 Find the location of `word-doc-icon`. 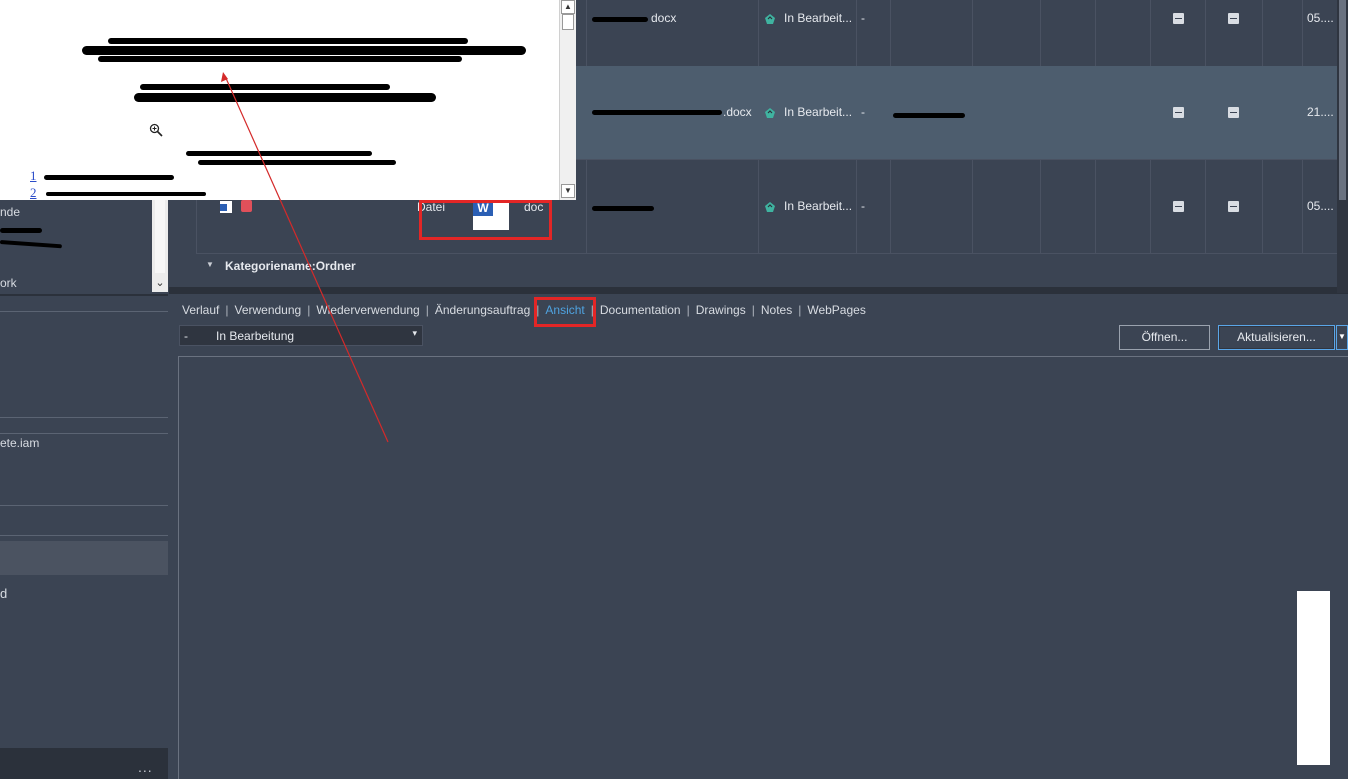

word-doc-icon is located at coordinates (226, 207).